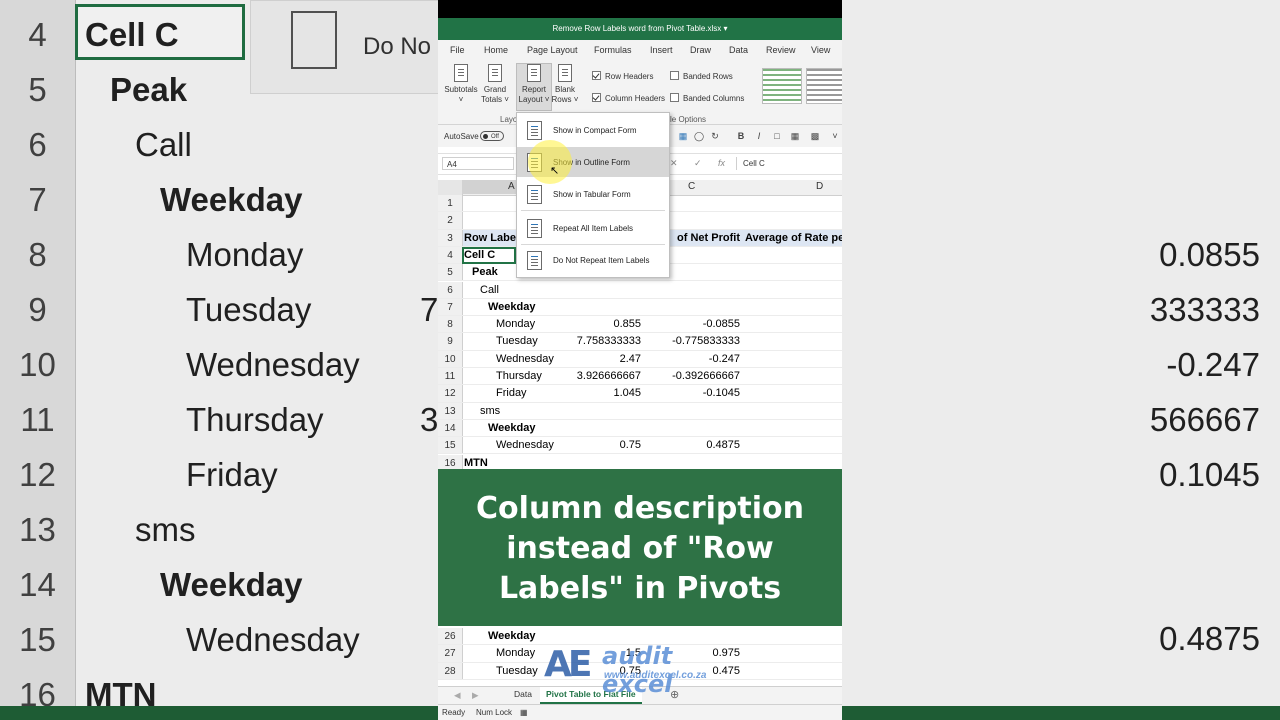 The height and width of the screenshot is (720, 1280). Describe the element at coordinates (640, 588) in the screenshot. I see `caption-line: Labels" in Pivots` at that location.